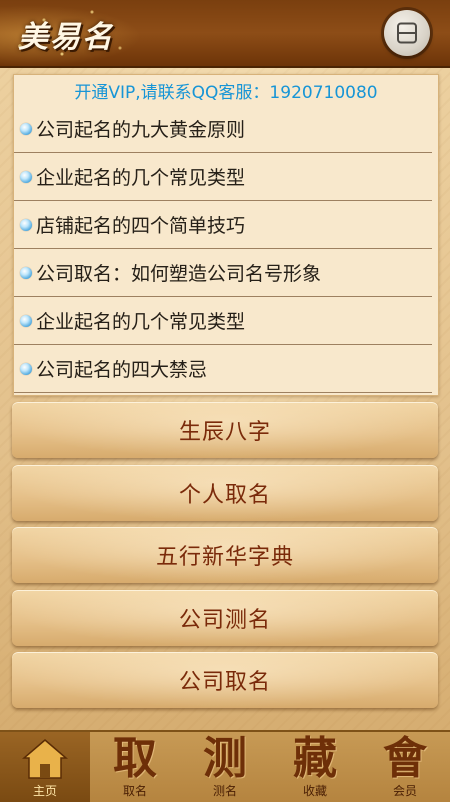  Describe the element at coordinates (179, 274) in the screenshot. I see `article-title: 公司取名：如何塑造公司名号形象` at that location.